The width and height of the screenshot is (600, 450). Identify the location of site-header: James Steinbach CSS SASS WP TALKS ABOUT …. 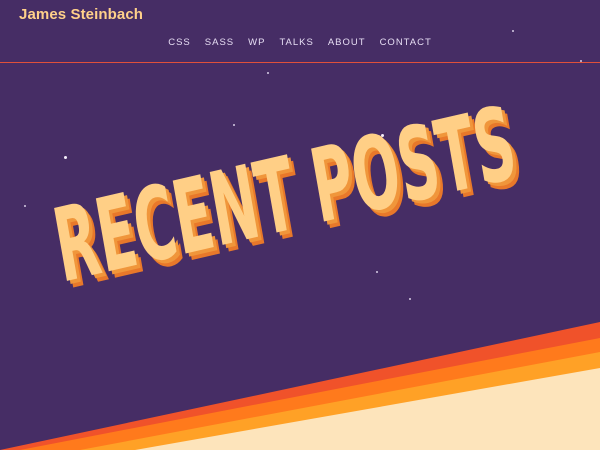
(300, 31).